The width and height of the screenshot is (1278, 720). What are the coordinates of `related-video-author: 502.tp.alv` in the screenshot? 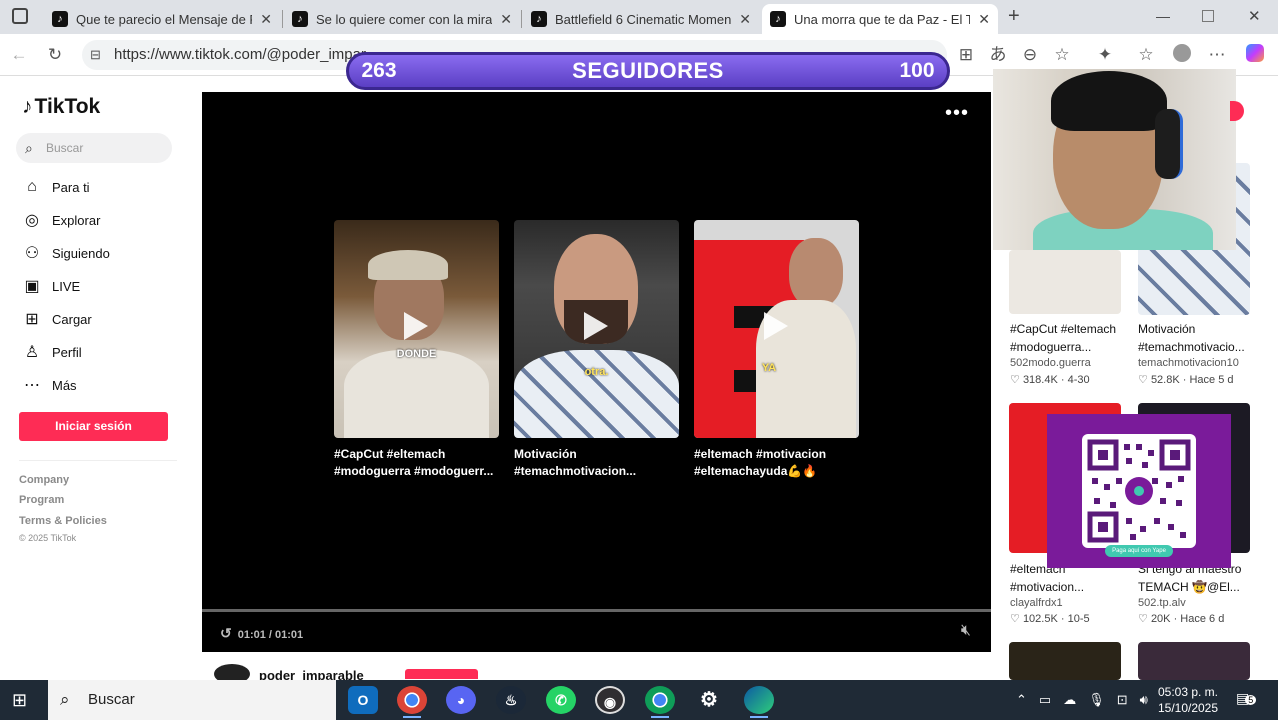 It's located at (1162, 603).